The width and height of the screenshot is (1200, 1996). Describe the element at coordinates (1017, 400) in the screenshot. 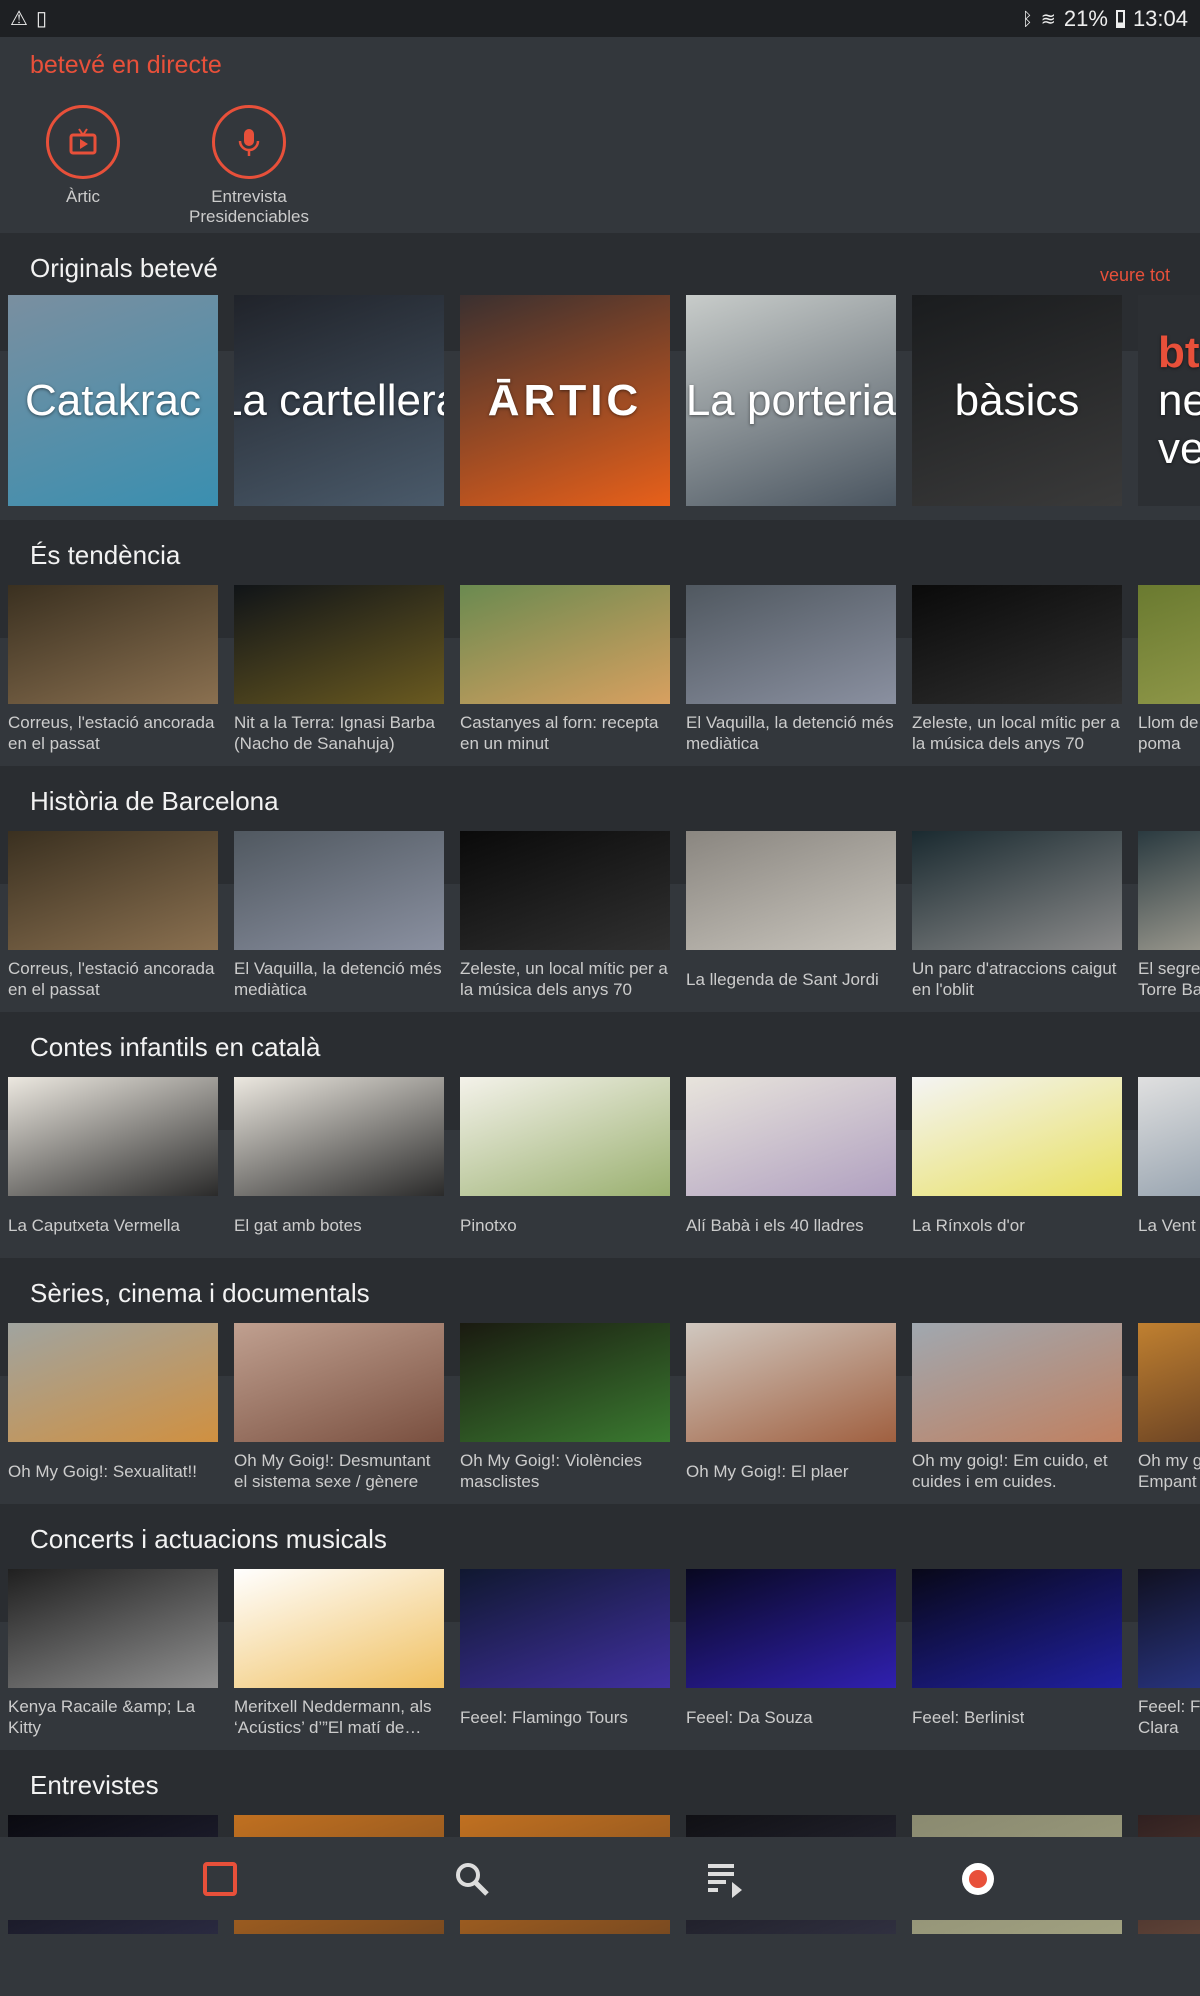

I see `original-tile: bàsics` at that location.